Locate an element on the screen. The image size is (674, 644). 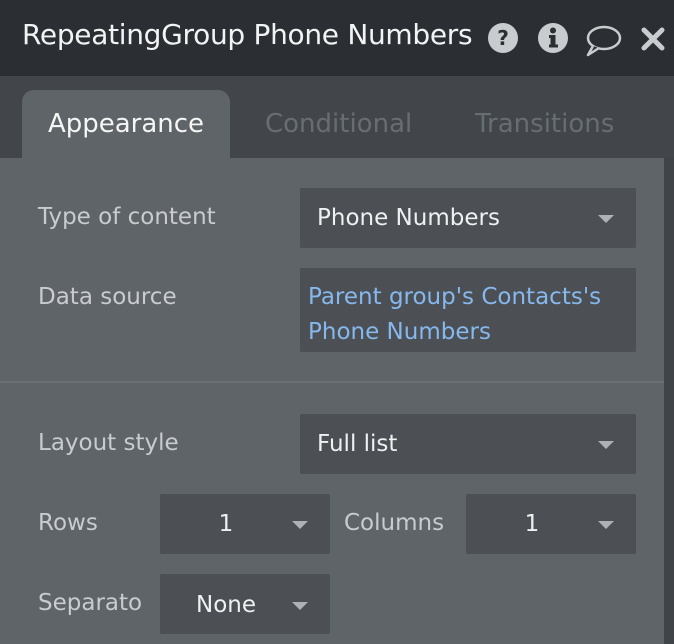
type-of-content-dropdown: Phone Numbers is located at coordinates (468, 218).